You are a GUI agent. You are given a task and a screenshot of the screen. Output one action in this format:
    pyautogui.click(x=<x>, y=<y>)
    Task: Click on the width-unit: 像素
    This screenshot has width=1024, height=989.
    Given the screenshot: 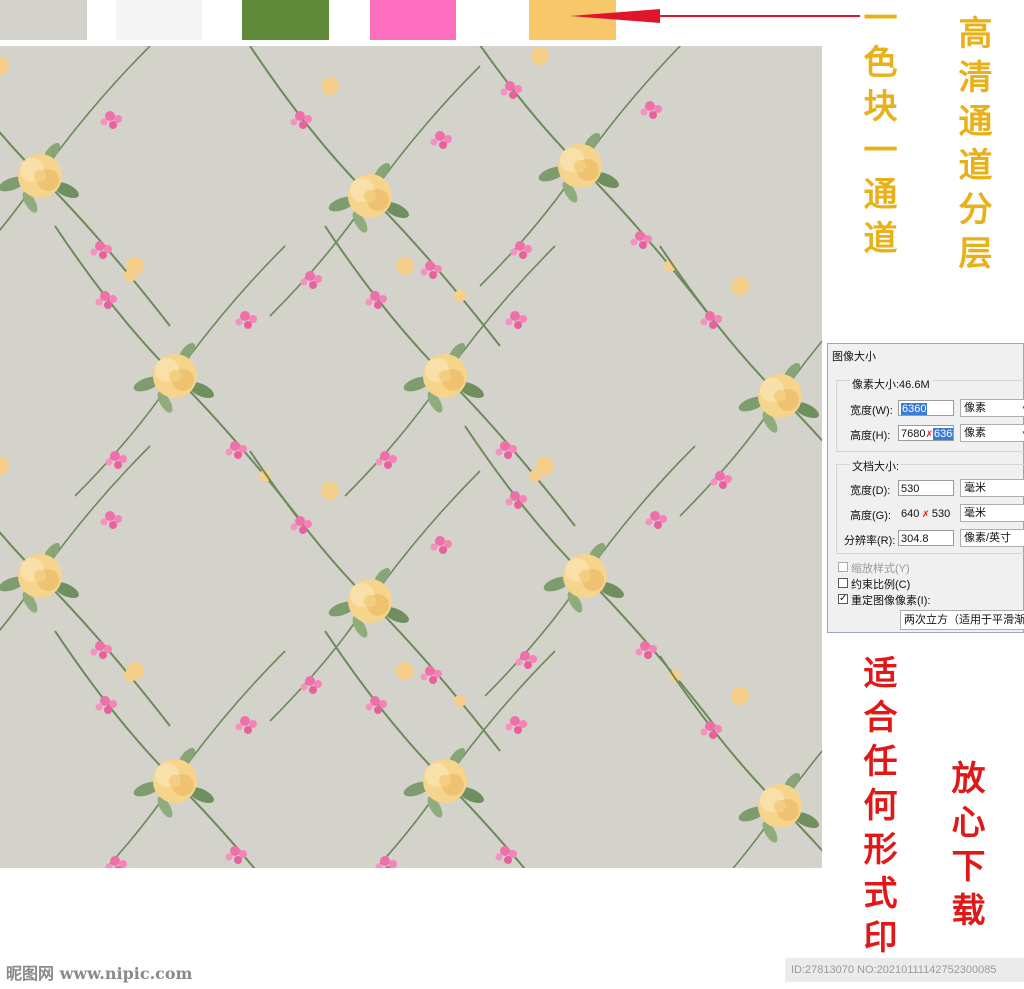 What is the action you would take?
    pyautogui.click(x=975, y=408)
    